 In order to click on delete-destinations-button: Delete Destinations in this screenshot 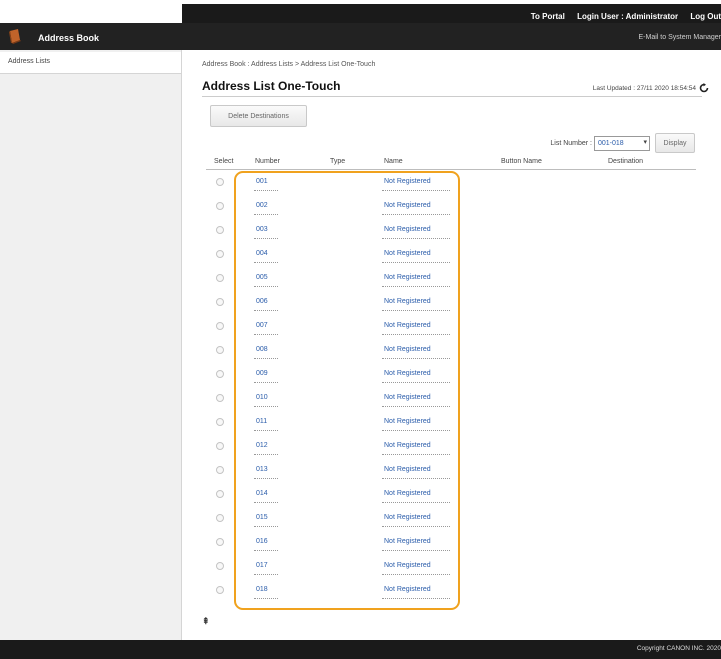, I will do `click(258, 116)`.